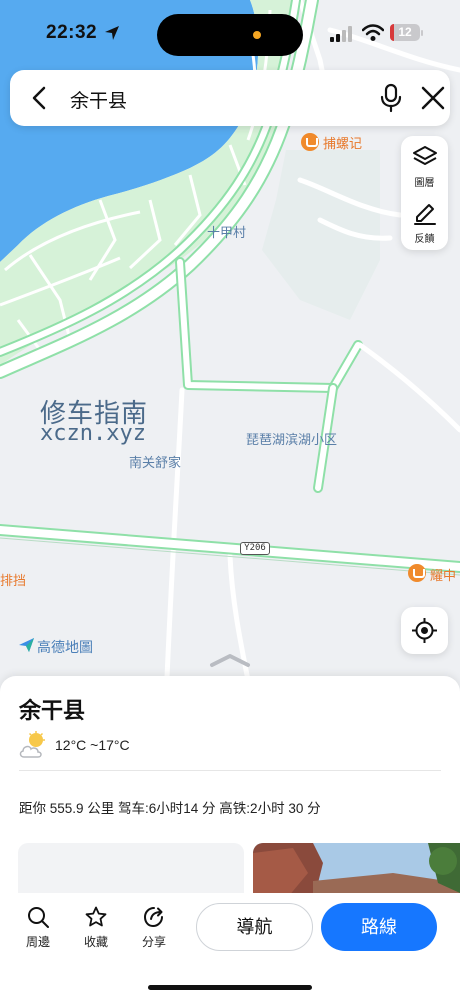 This screenshot has height=1000, width=460. I want to click on search-icon, so click(38, 917).